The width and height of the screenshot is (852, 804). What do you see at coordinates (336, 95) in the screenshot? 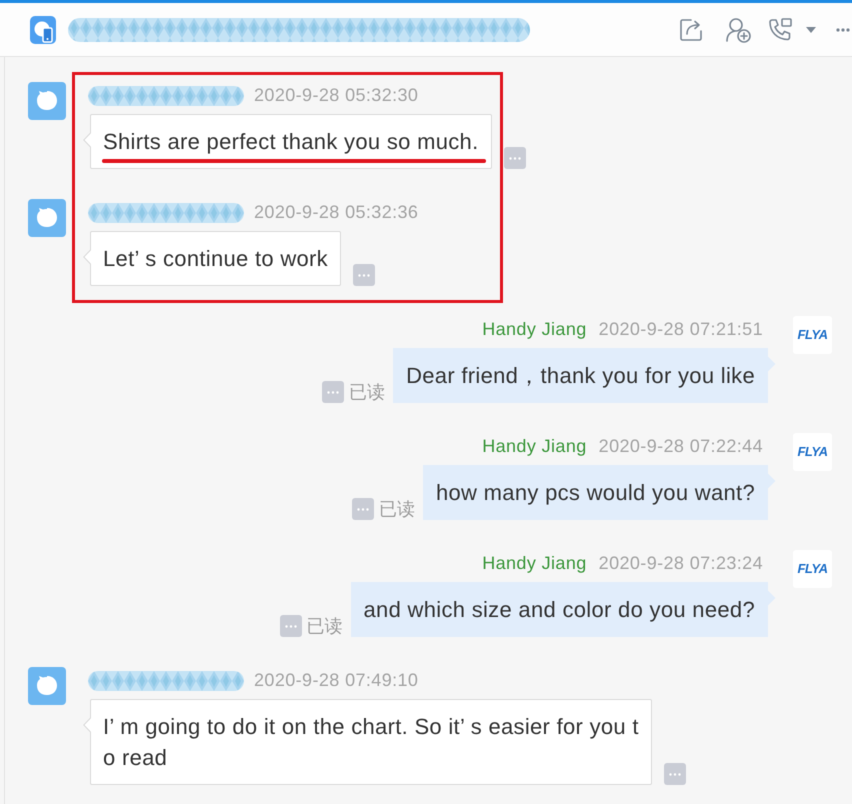
I see `message-time: 2020-9-28 05:32:30` at bounding box center [336, 95].